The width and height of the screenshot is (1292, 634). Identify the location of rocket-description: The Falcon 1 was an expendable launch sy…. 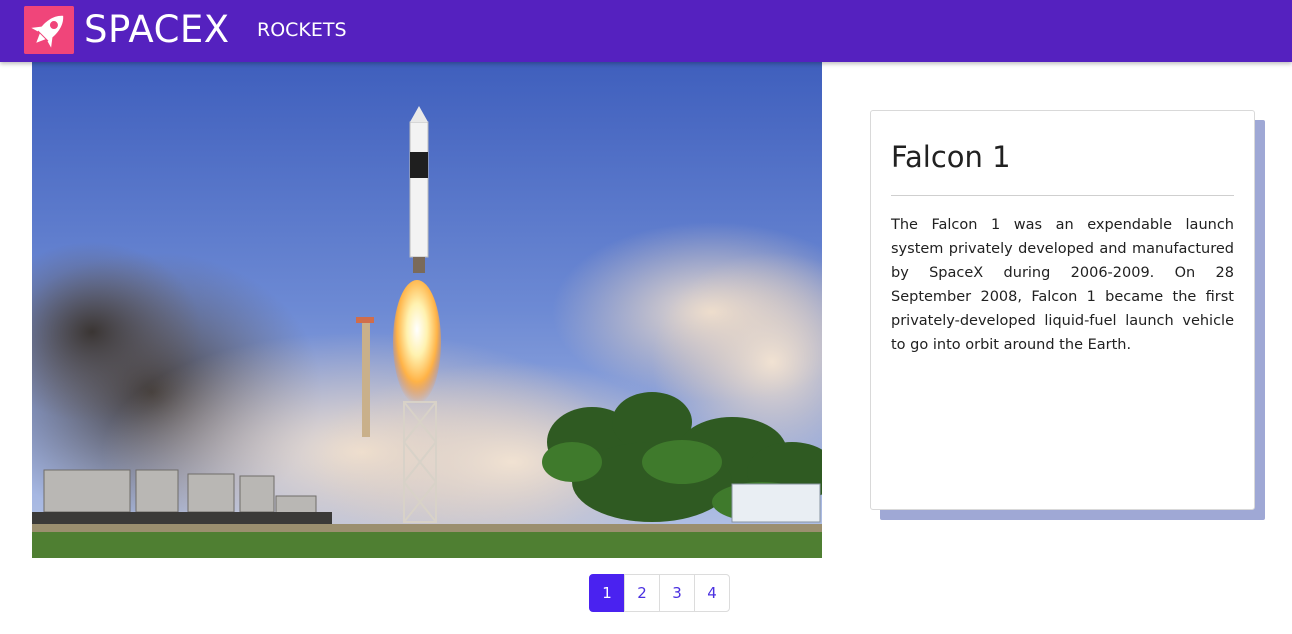
(1062, 285).